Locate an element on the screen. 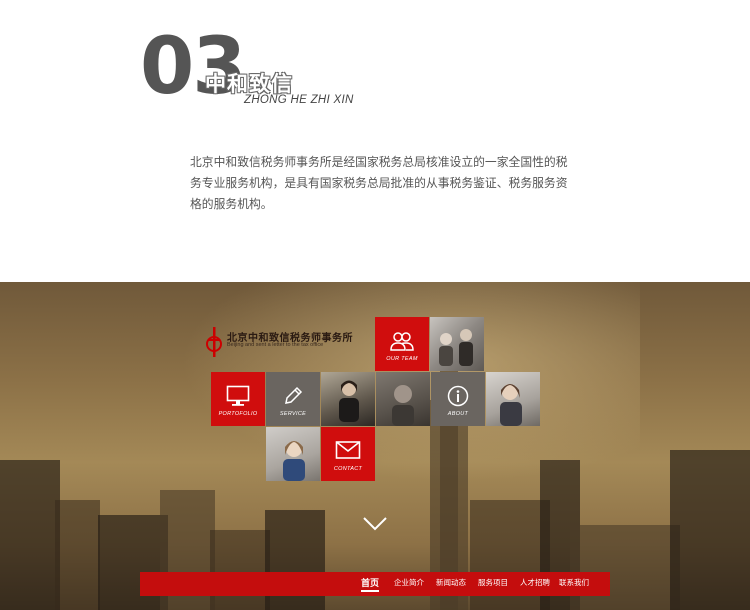 This screenshot has height=610, width=750. service-photo is located at coordinates (348, 399).